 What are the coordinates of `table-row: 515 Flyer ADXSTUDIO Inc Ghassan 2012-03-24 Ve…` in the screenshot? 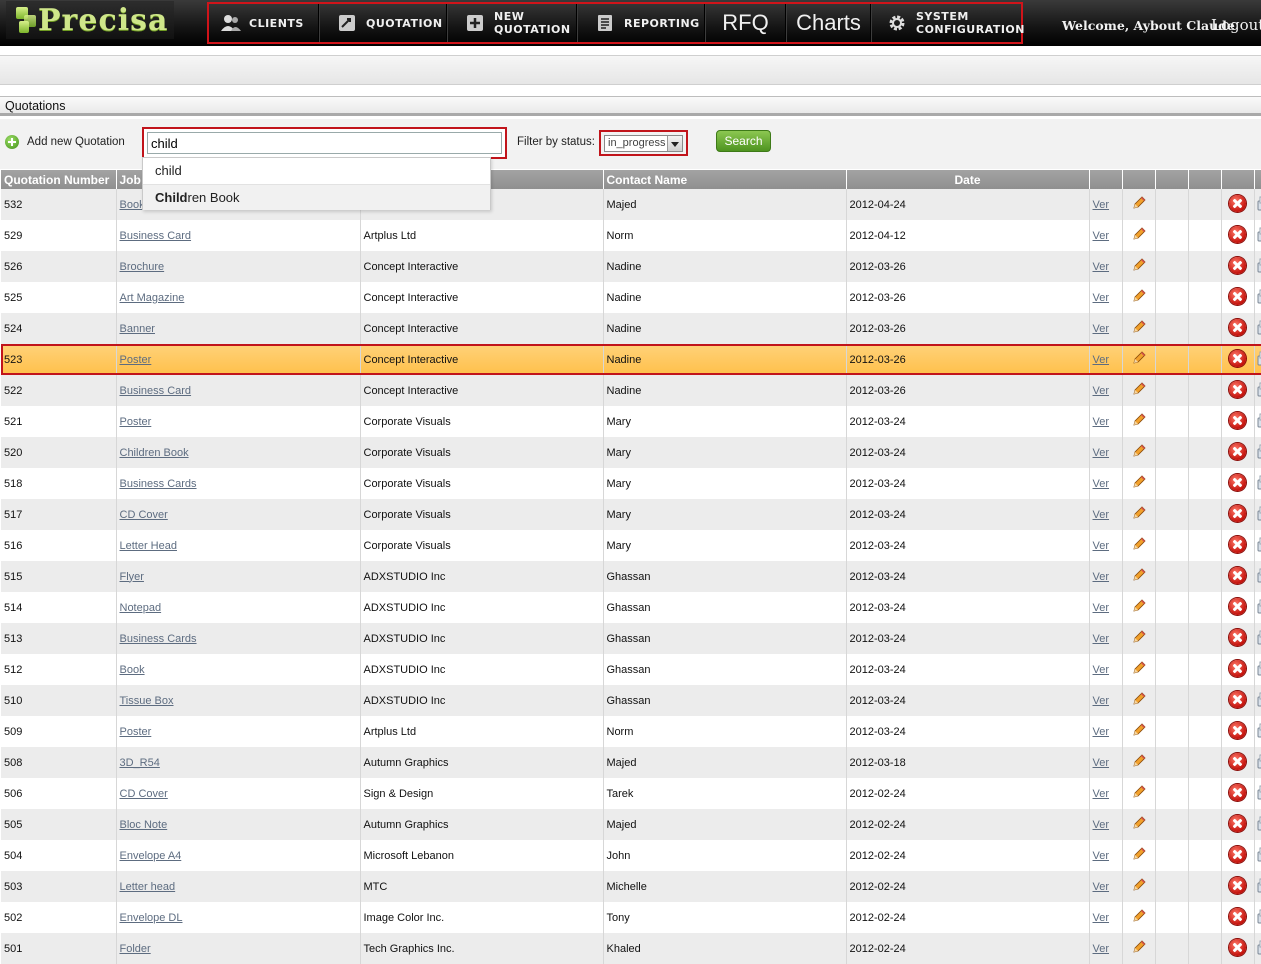 It's located at (631, 576).